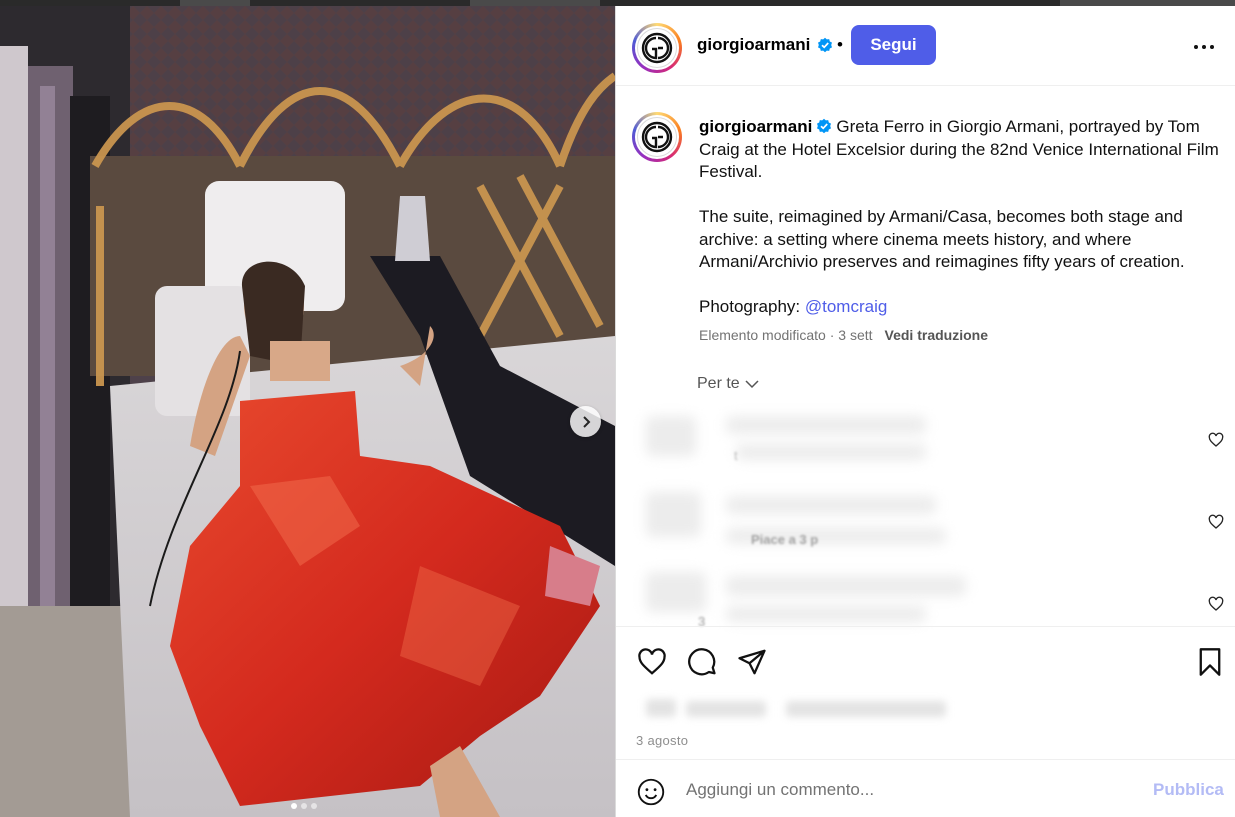 The height and width of the screenshot is (817, 1235). What do you see at coordinates (652, 662) in the screenshot?
I see `heart-icon` at bounding box center [652, 662].